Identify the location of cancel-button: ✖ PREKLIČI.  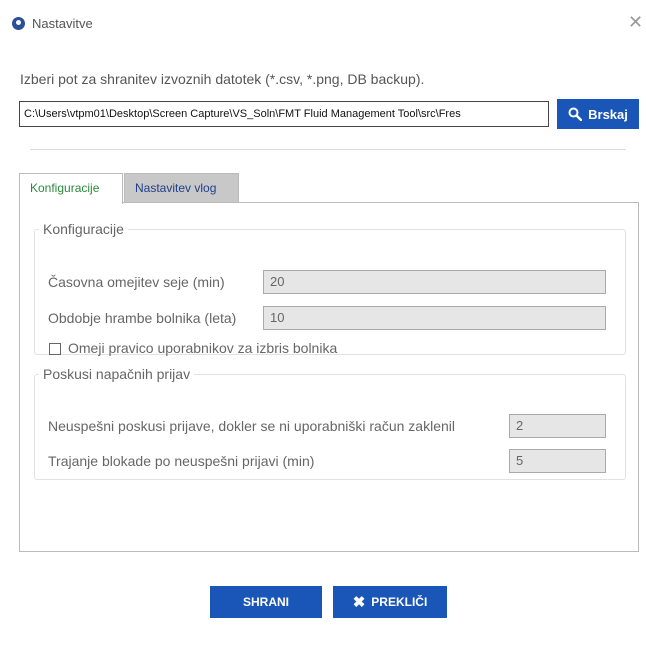
(390, 602).